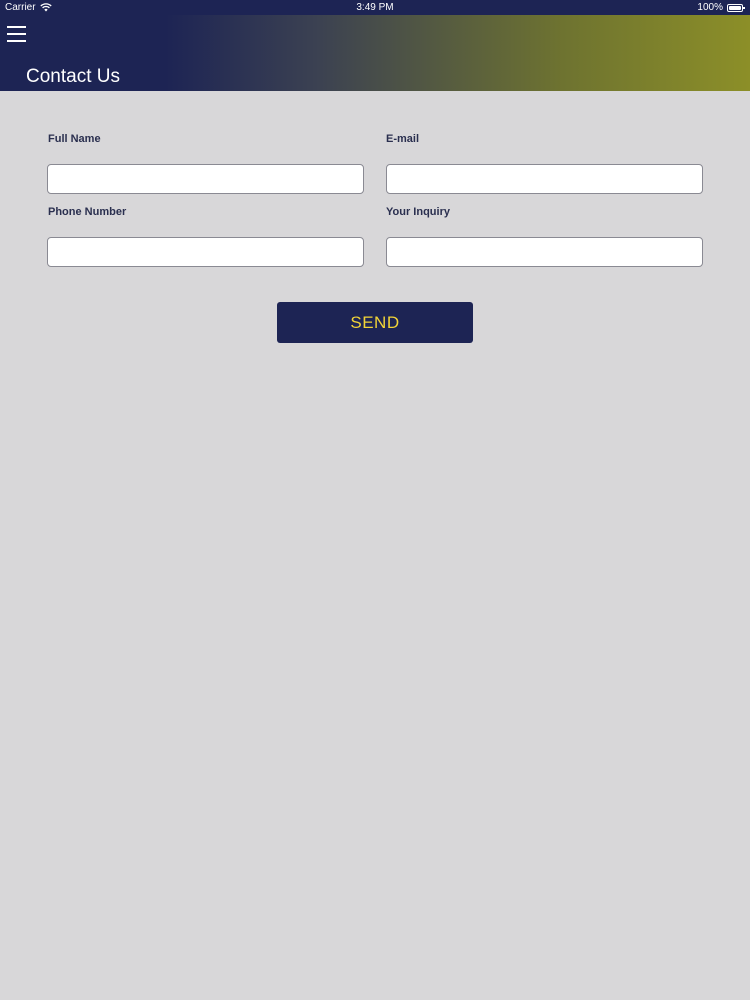 The image size is (750, 1000). Describe the element at coordinates (87, 212) in the screenshot. I see `phone-number-label: Phone Number` at that location.